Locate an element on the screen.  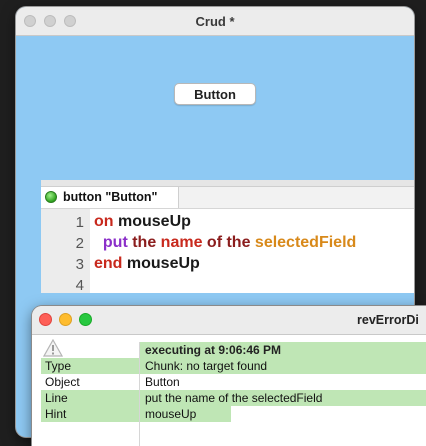
error-window-title: revErrorDi is located at coordinates (388, 320).